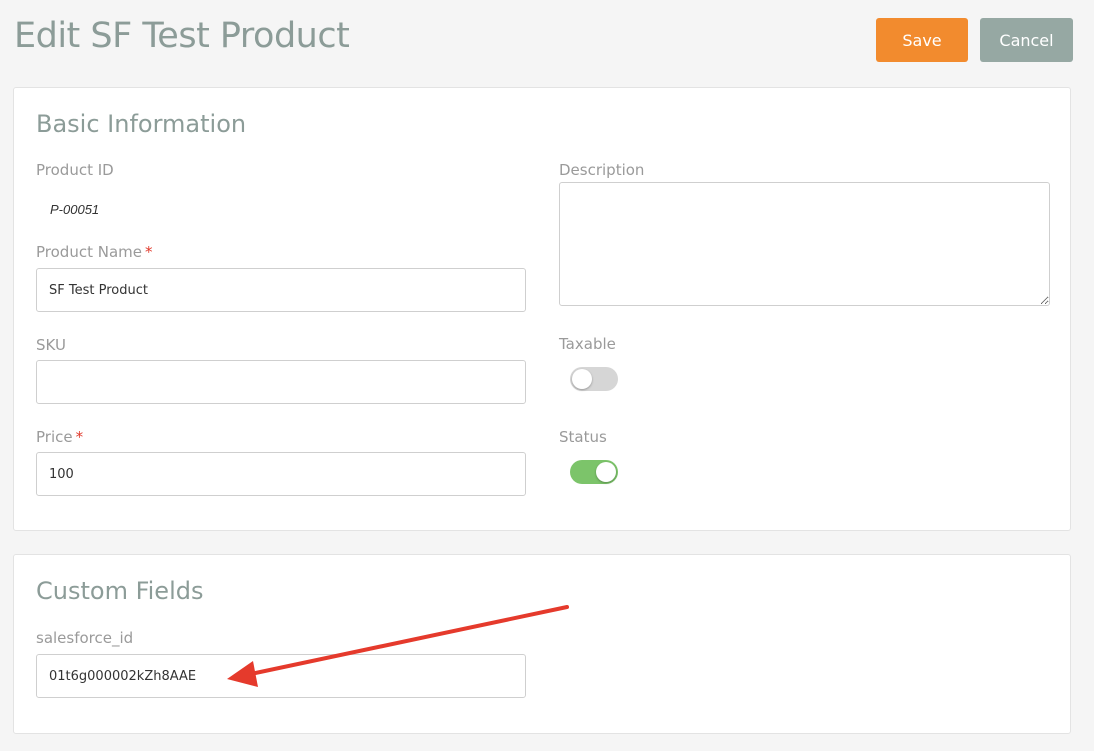  I want to click on description-textarea, so click(804, 244).